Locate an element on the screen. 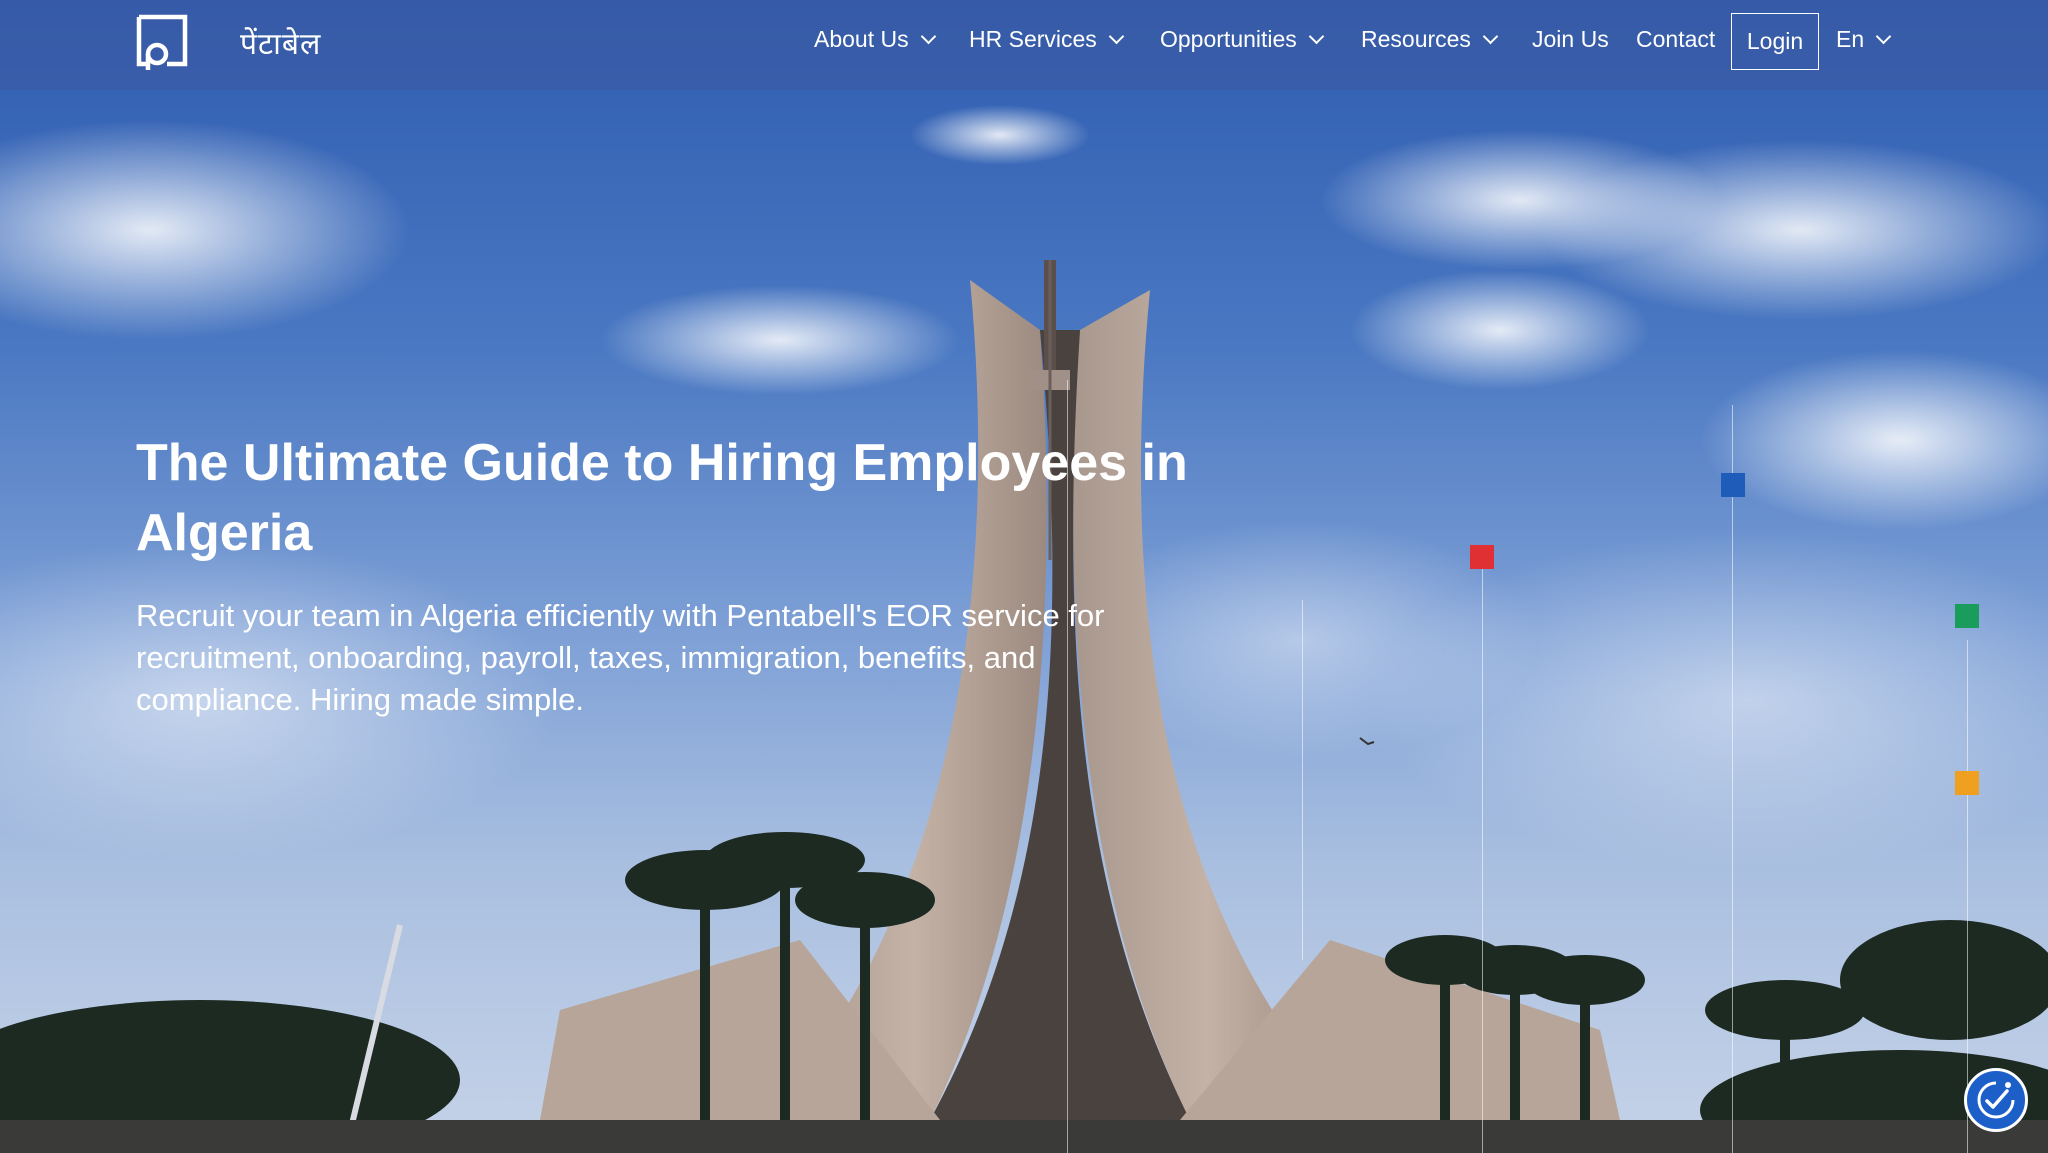 This screenshot has width=2048, height=1153. accessibility-button is located at coordinates (1996, 1100).